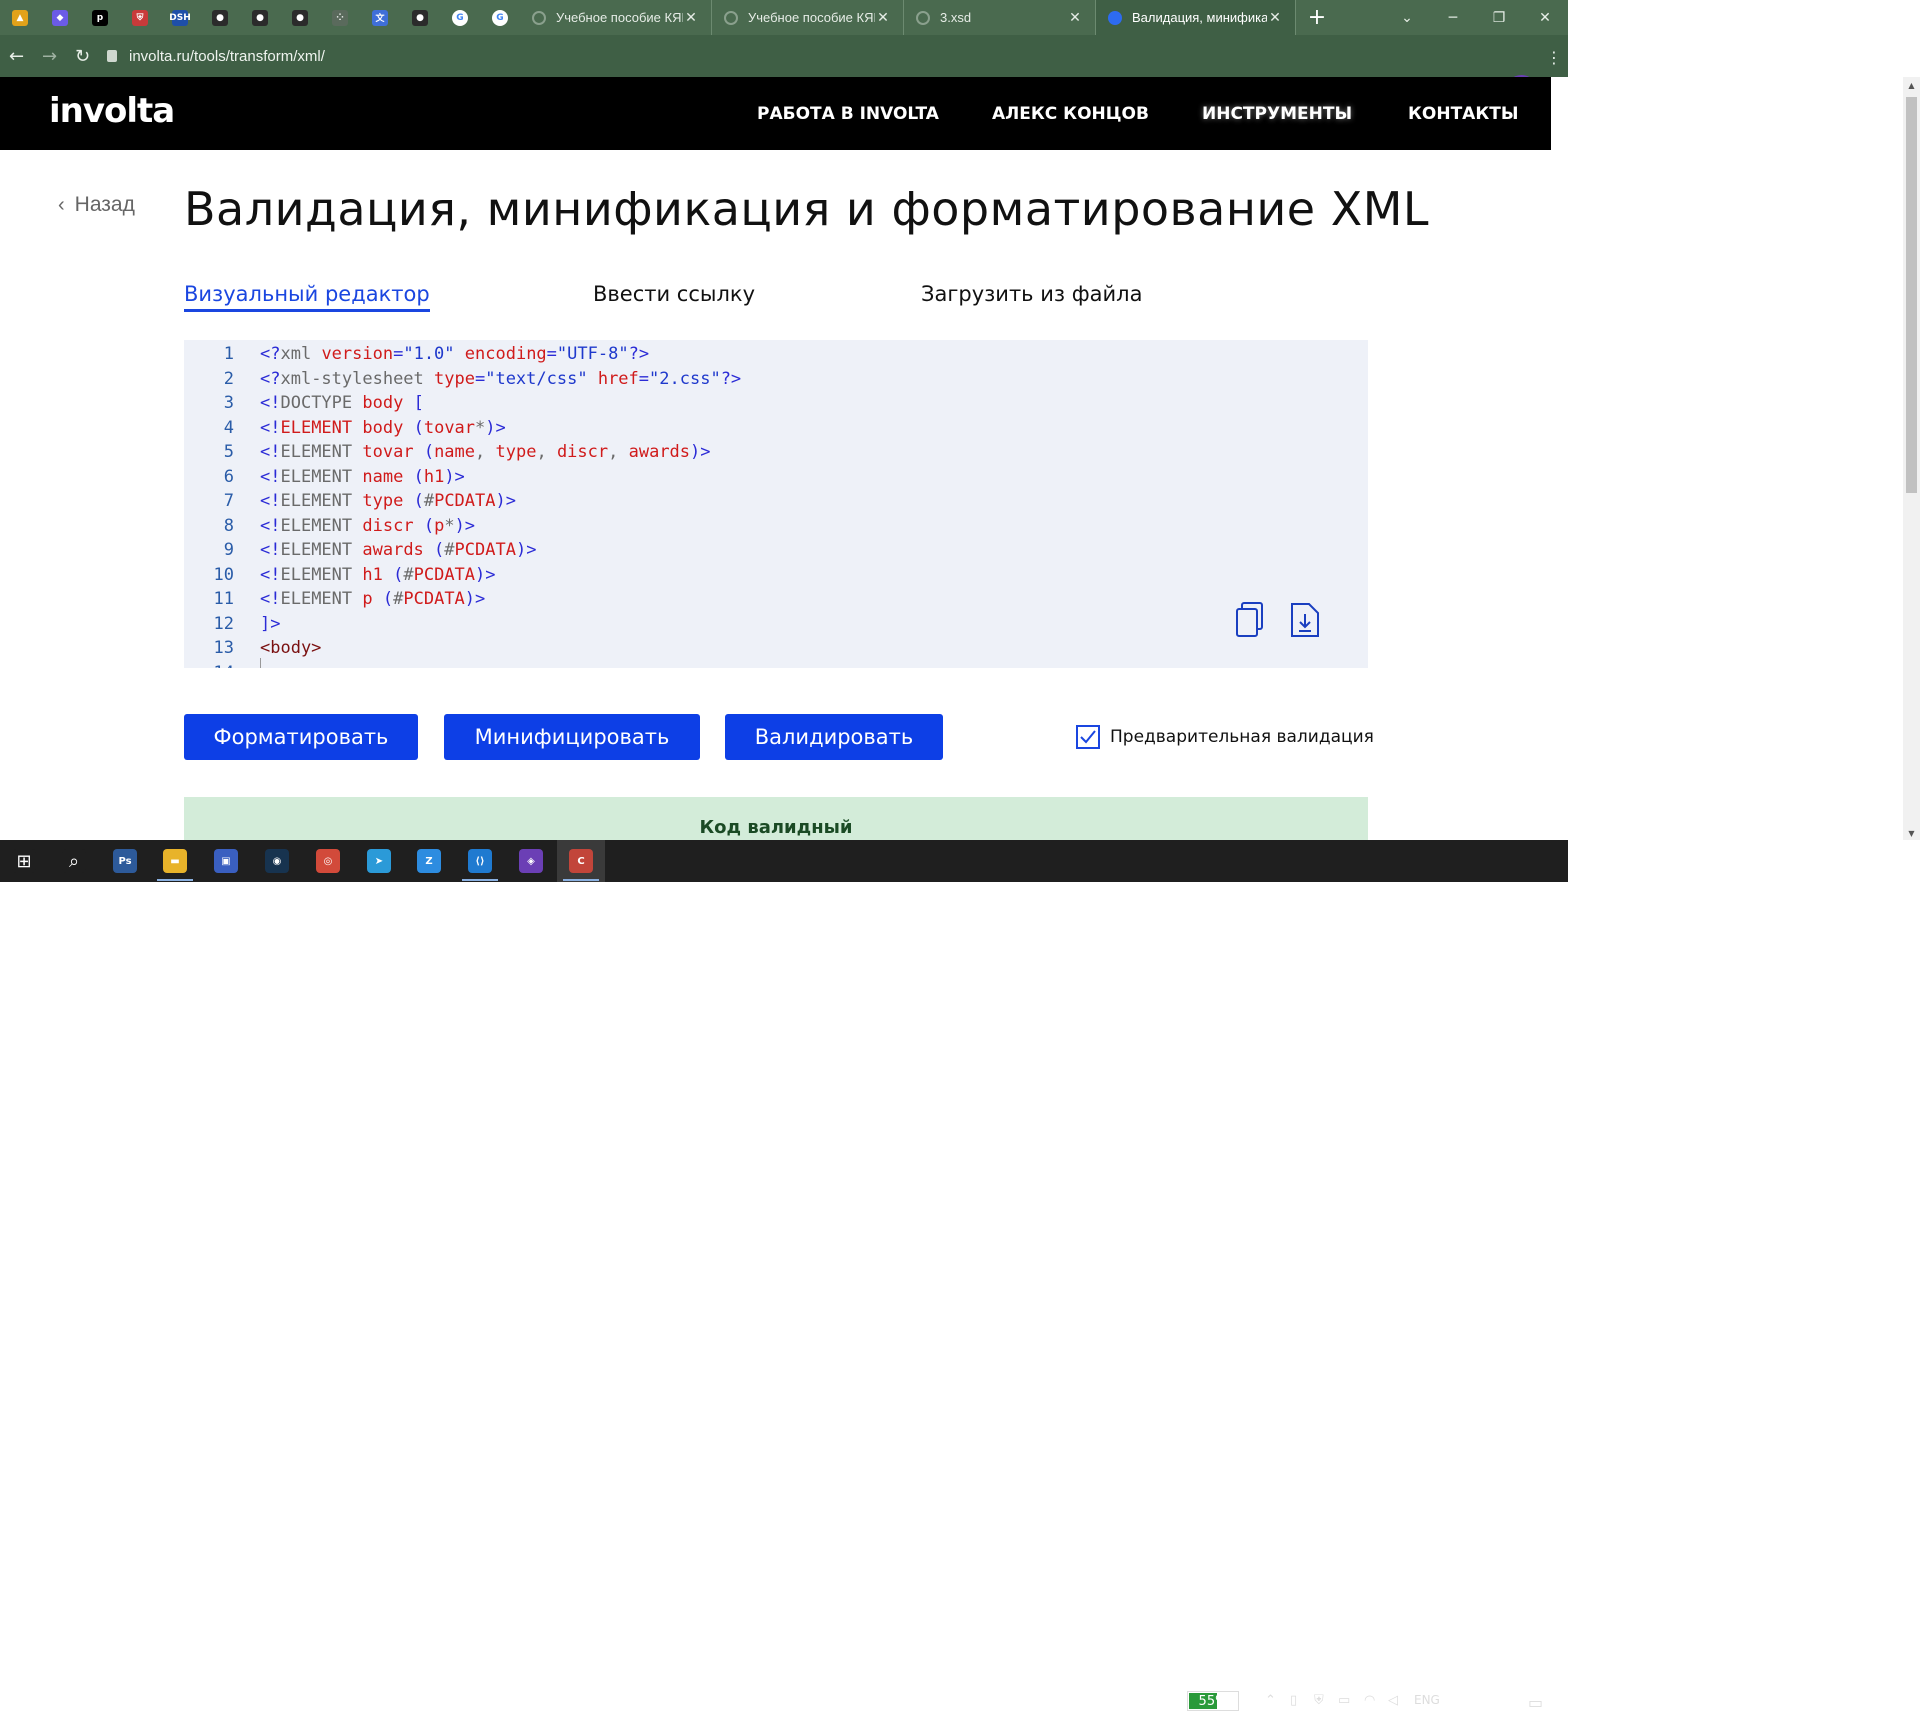 The width and height of the screenshot is (1920, 1719). What do you see at coordinates (24, 861) in the screenshot?
I see `taskbar-app: ⊞` at bounding box center [24, 861].